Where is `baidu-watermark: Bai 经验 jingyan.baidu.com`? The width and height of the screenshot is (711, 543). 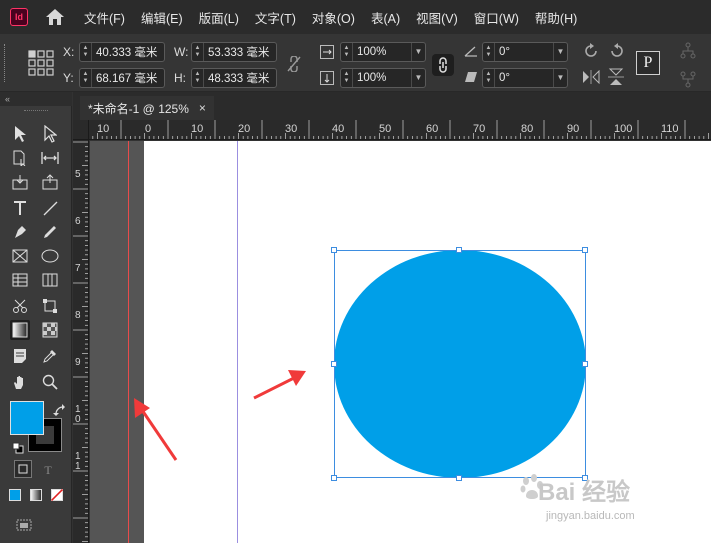
baidu-watermark: Bai 经验 jingyan.baidu.com is located at coordinates (615, 504).